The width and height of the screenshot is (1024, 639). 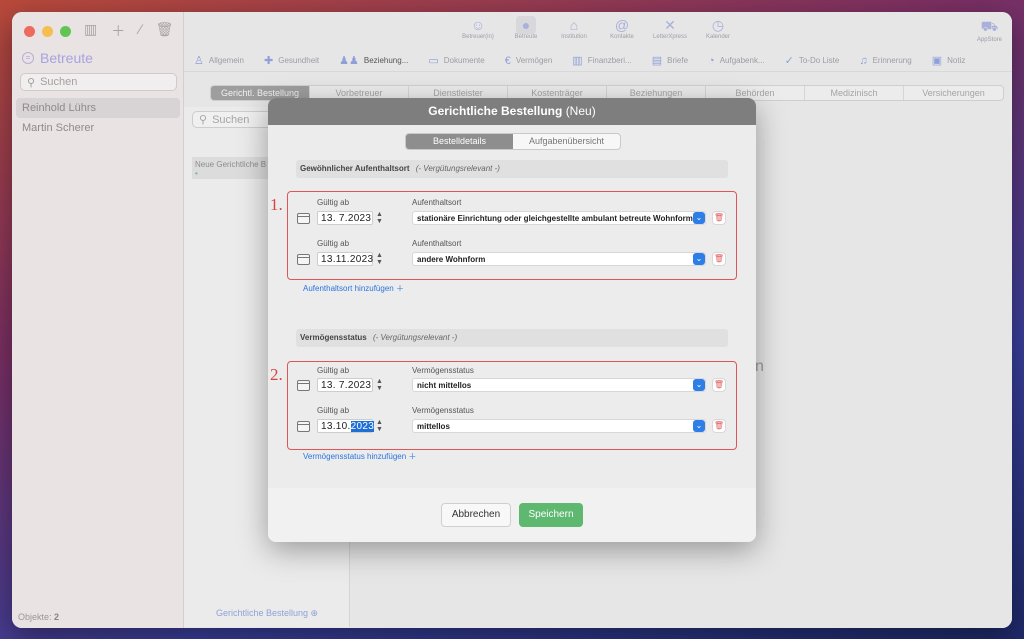 What do you see at coordinates (512, 515) in the screenshot?
I see `modal-footer` at bounding box center [512, 515].